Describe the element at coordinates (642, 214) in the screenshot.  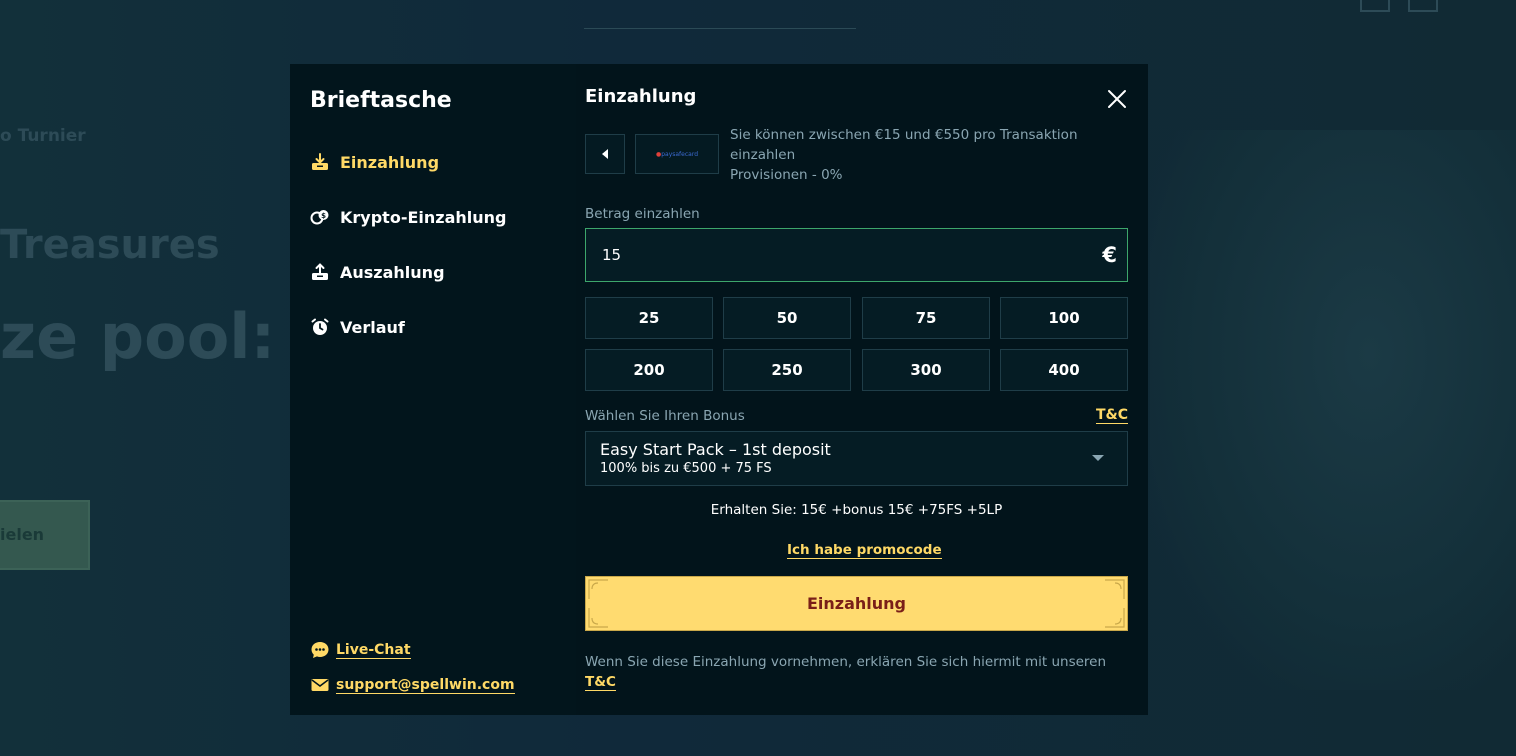
I see `amount-label: Betrag einzahlen` at that location.